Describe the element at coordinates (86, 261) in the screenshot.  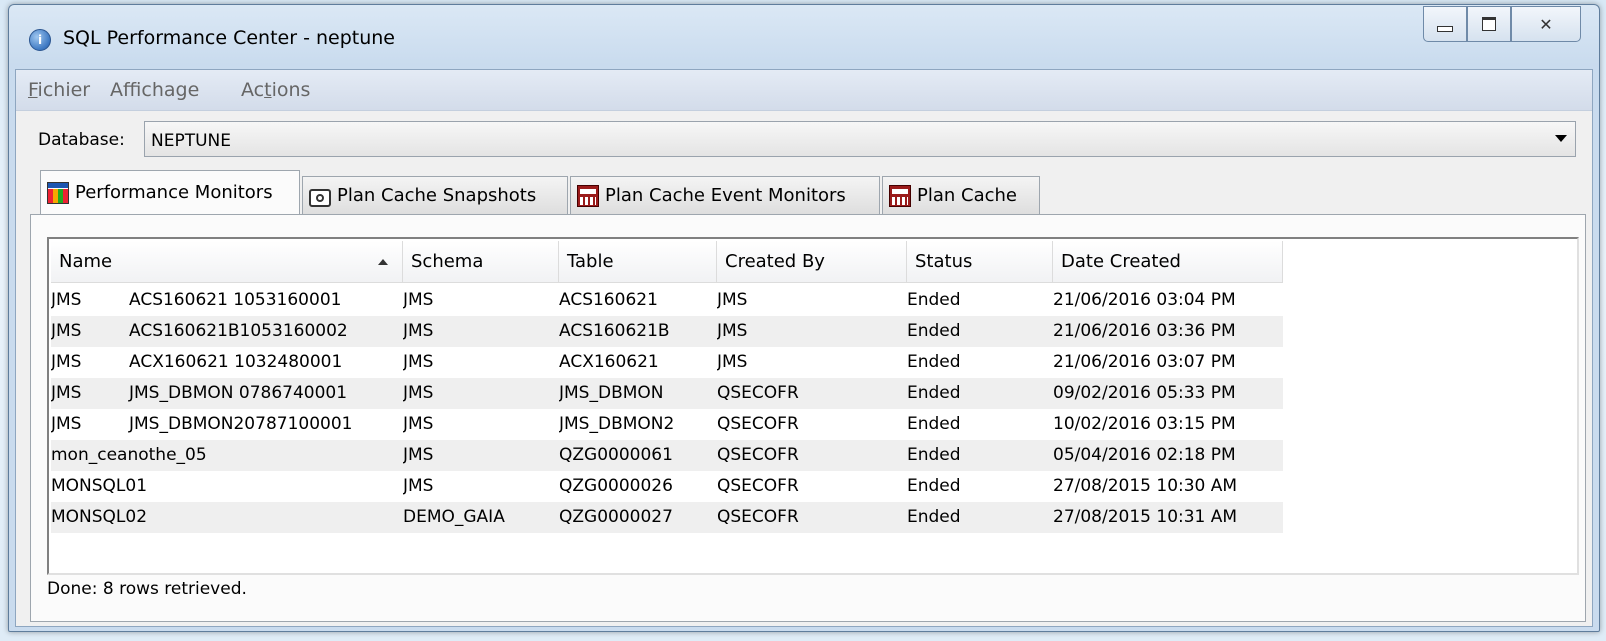
I see `column-header-label: Name` at that location.